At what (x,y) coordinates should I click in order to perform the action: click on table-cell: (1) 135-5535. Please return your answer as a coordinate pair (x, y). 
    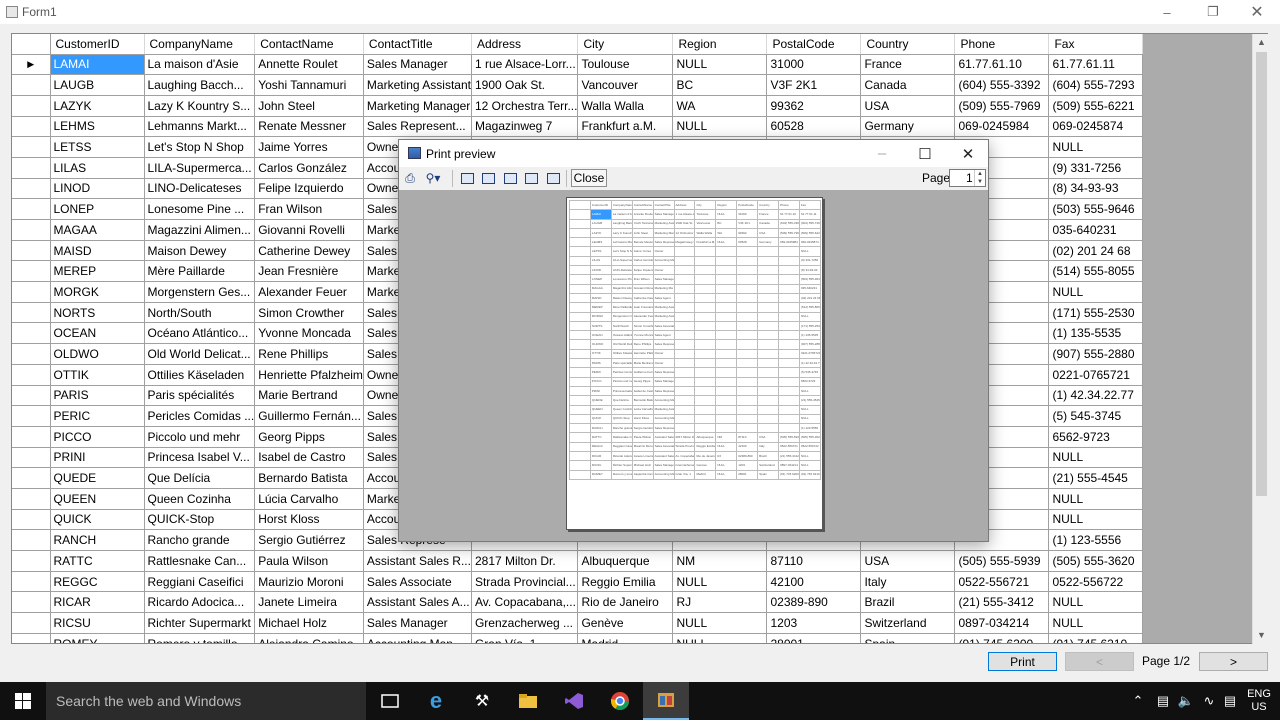
    Looking at the image, I should click on (1096, 333).